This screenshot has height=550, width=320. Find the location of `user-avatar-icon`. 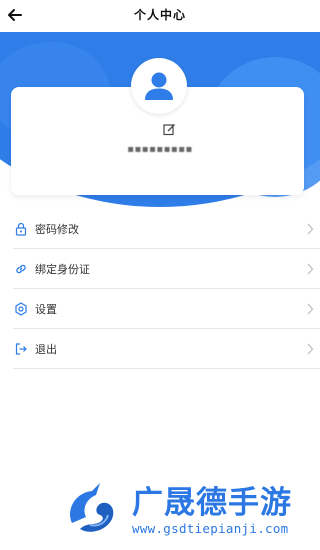

user-avatar-icon is located at coordinates (159, 86).